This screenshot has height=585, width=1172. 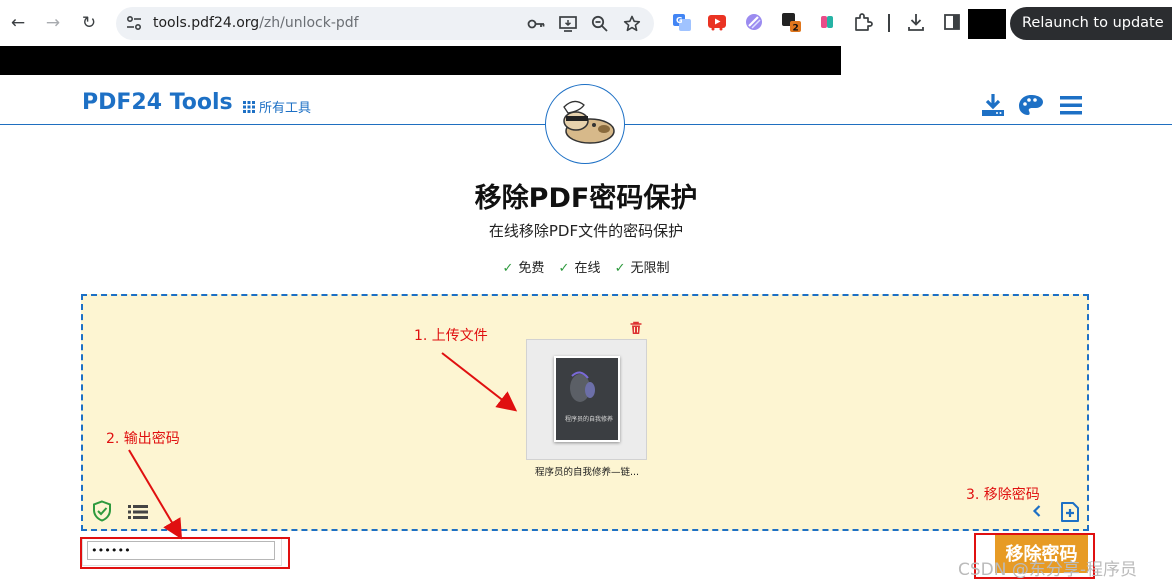 I want to click on annotation-arrows, so click(x=323, y=446).